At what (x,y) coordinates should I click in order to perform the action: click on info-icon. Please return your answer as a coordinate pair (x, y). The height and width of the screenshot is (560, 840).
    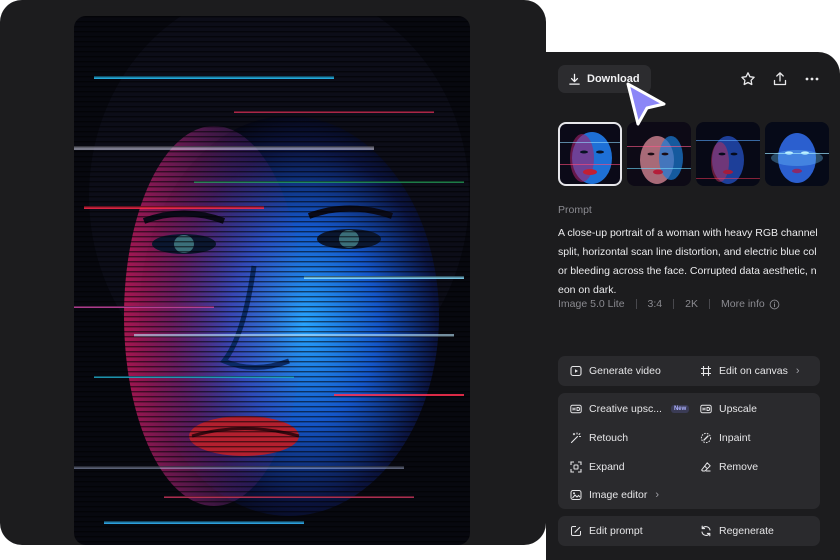
    Looking at the image, I should click on (774, 304).